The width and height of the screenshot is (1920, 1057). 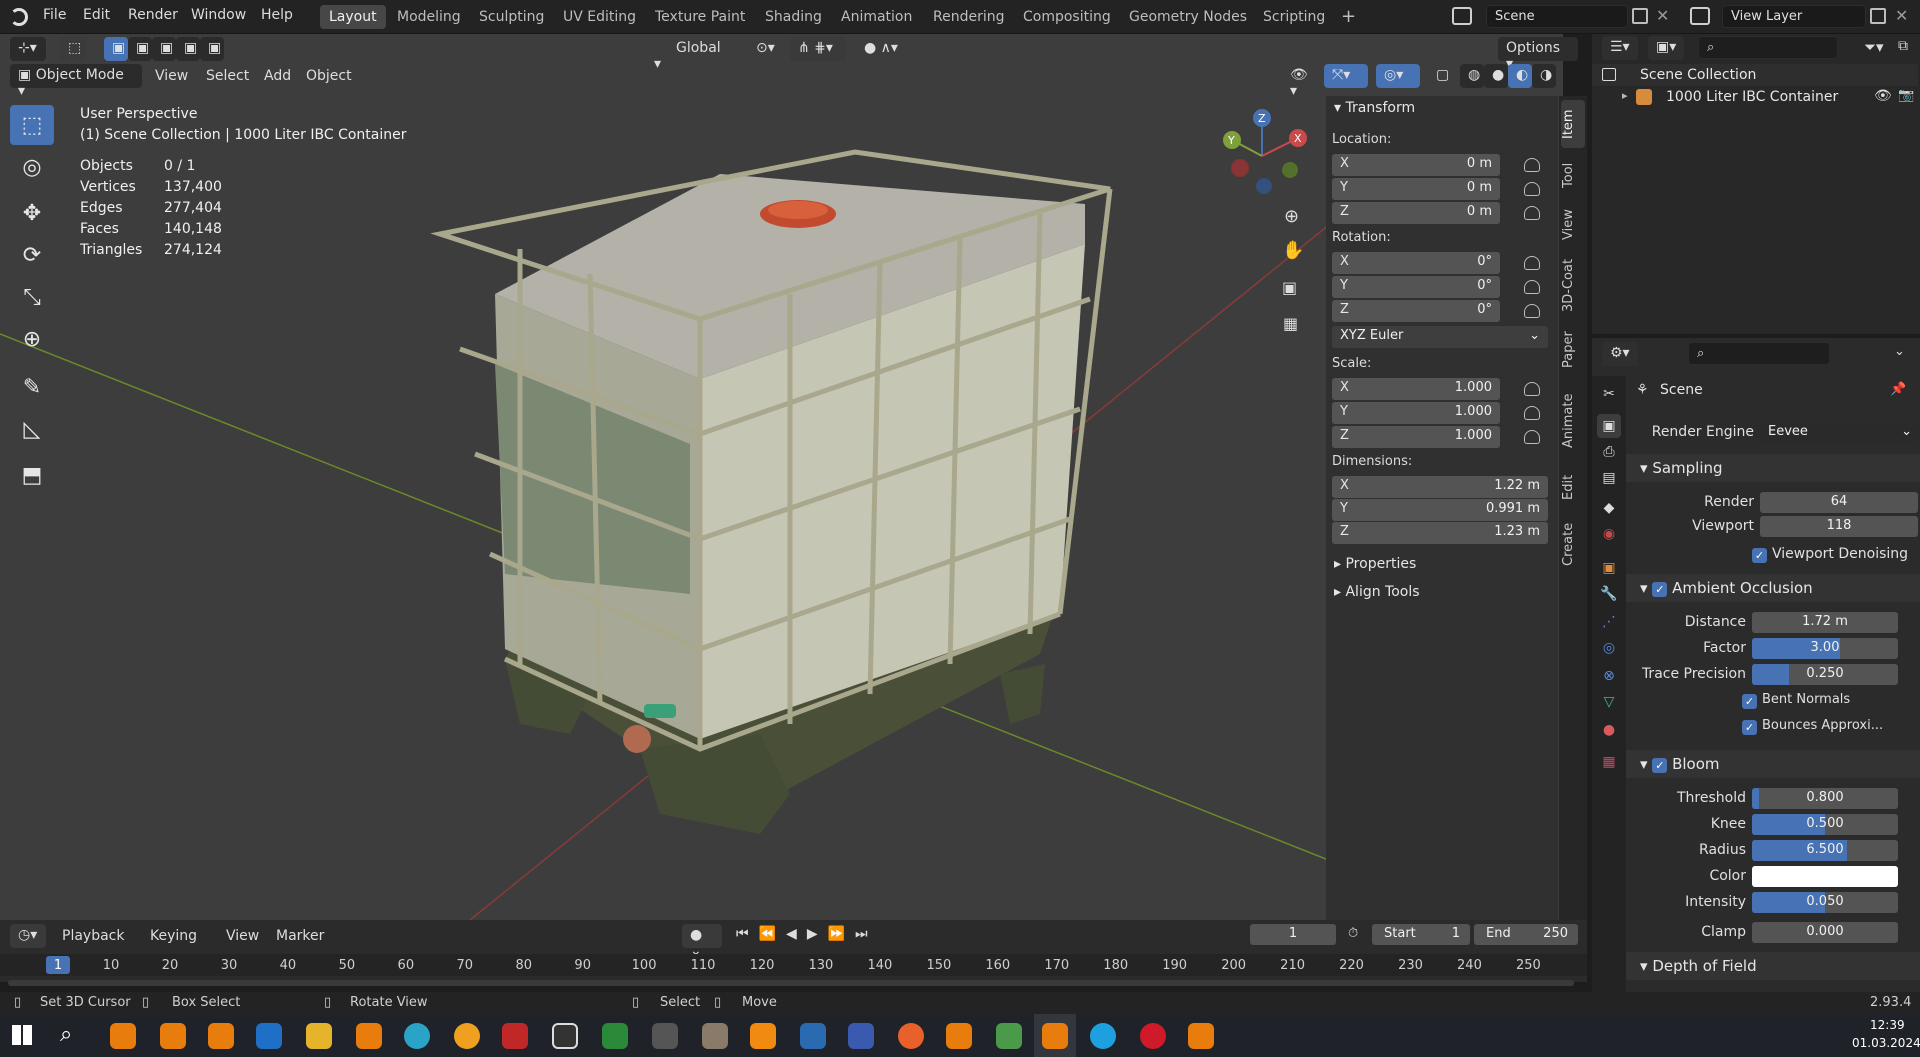 What do you see at coordinates (242, 936) in the screenshot?
I see `timeline-menu-view: View` at bounding box center [242, 936].